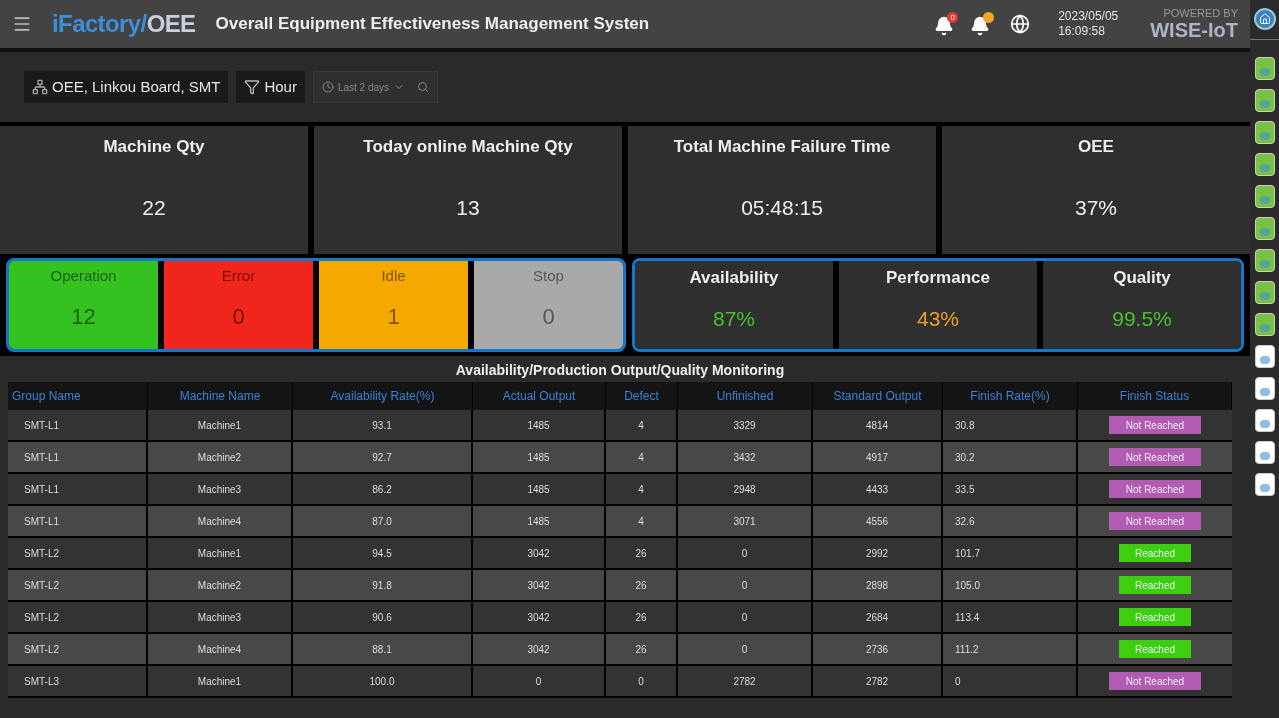  I want to click on metric-label: Quality, so click(1142, 278).